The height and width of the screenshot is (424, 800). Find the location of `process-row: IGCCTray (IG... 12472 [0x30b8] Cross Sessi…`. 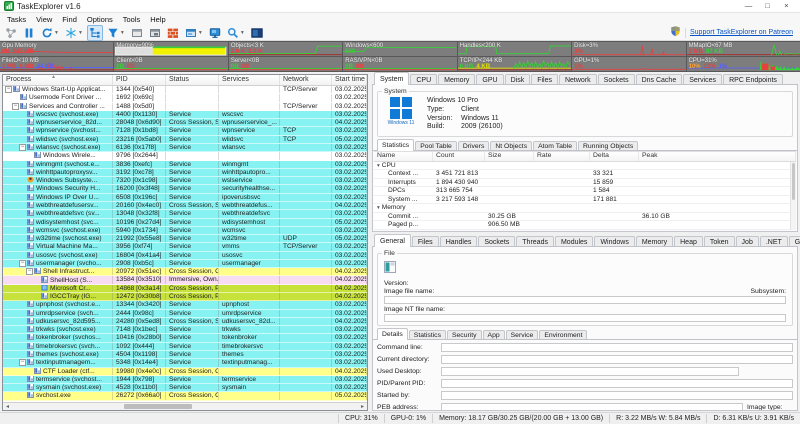

process-row: IGCCTray (IG... 12472 [0x30b8] Cross Sessi… is located at coordinates (185, 297).